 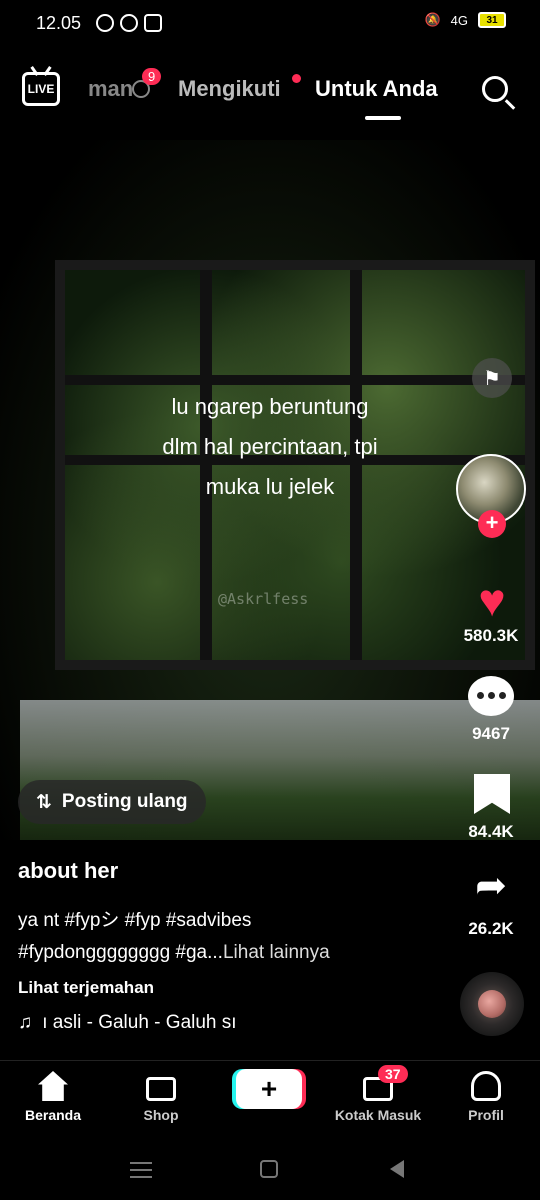 What do you see at coordinates (269, 1169) in the screenshot?
I see `home-button-icon` at bounding box center [269, 1169].